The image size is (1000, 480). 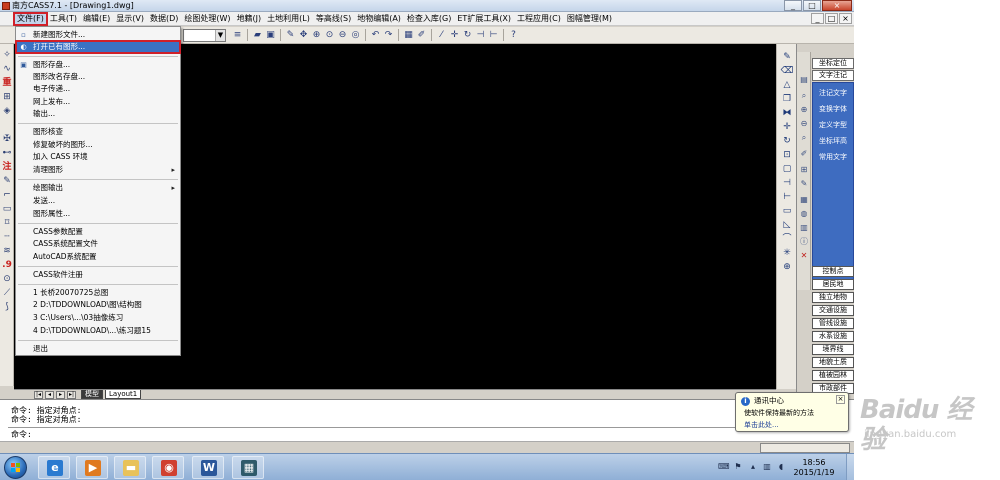 I want to click on edit-icon: ✎, so click(x=7, y=181).